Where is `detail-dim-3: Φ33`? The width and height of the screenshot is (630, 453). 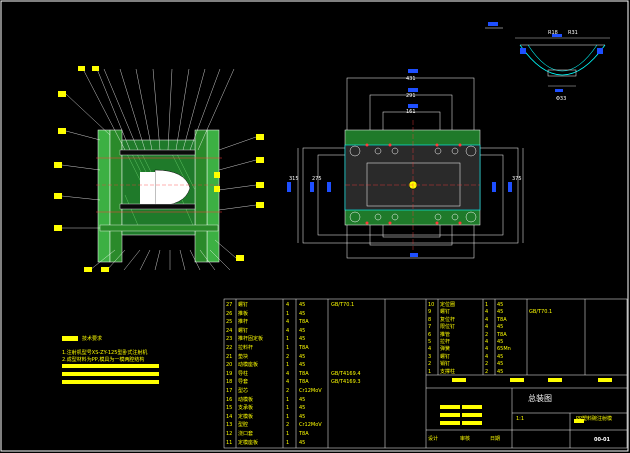
detail-dim-3: Φ33 is located at coordinates (561, 99).